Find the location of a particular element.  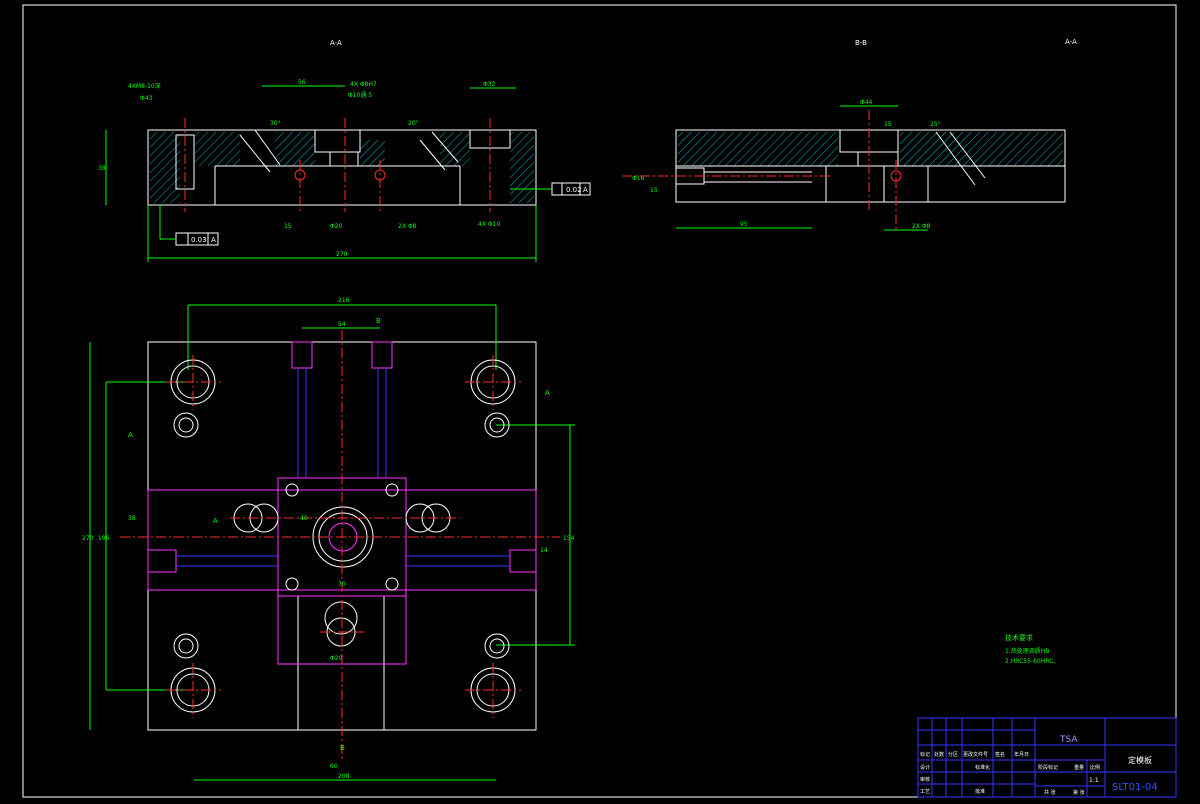

notes-title: 技术要求 is located at coordinates (1019, 637).